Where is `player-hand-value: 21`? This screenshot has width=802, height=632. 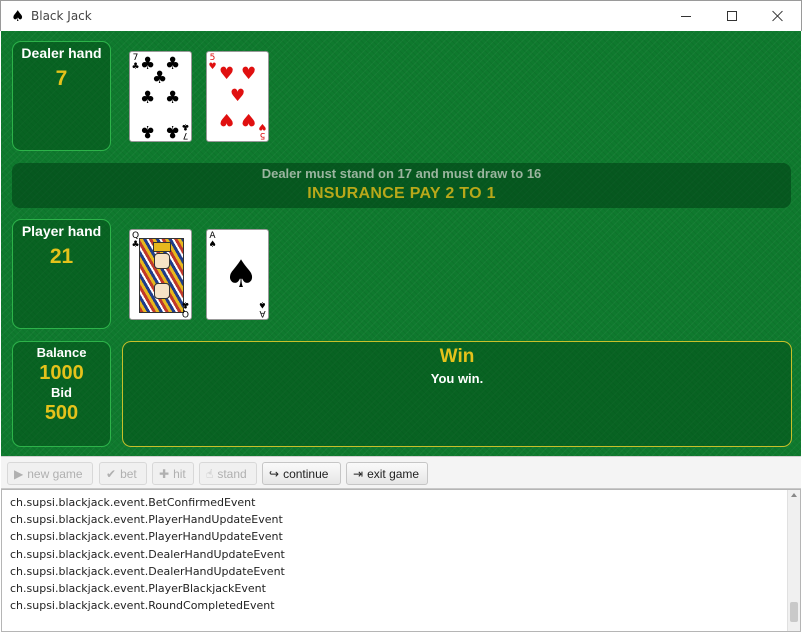 player-hand-value: 21 is located at coordinates (61, 256).